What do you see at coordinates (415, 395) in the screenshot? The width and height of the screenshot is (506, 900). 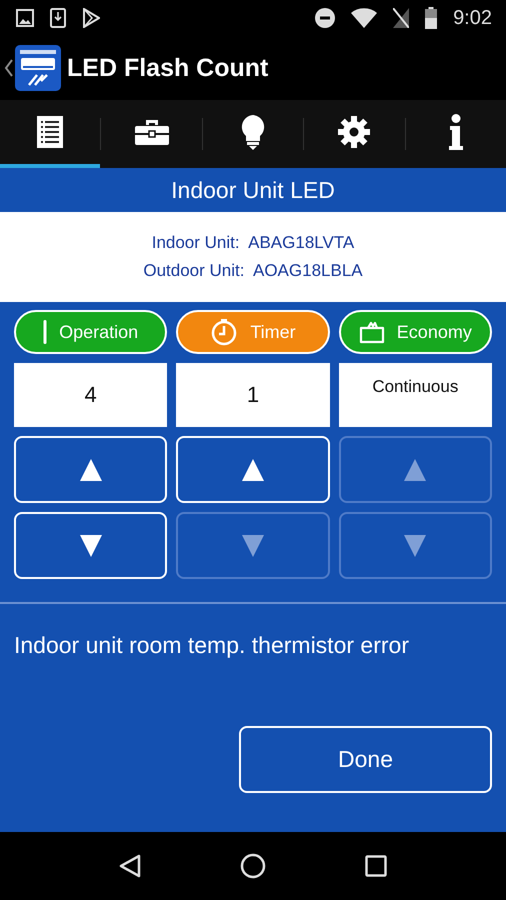 I see `count-value: Continuous` at bounding box center [415, 395].